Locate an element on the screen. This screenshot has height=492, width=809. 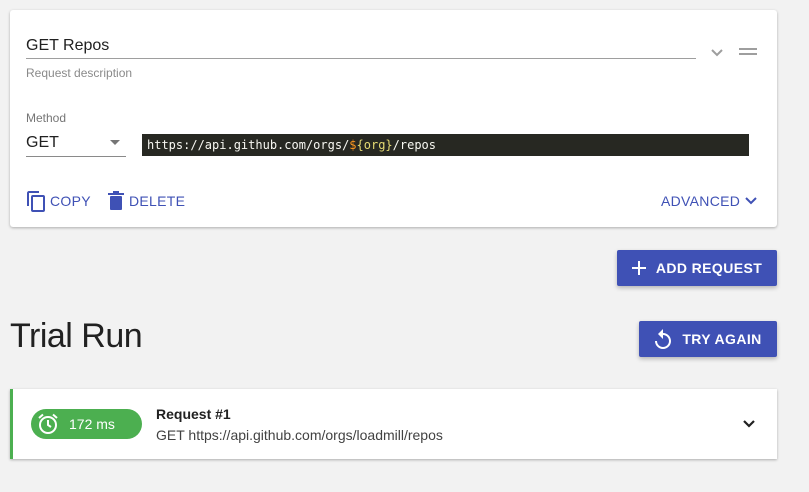
delete-button: DELETE is located at coordinates (146, 201).